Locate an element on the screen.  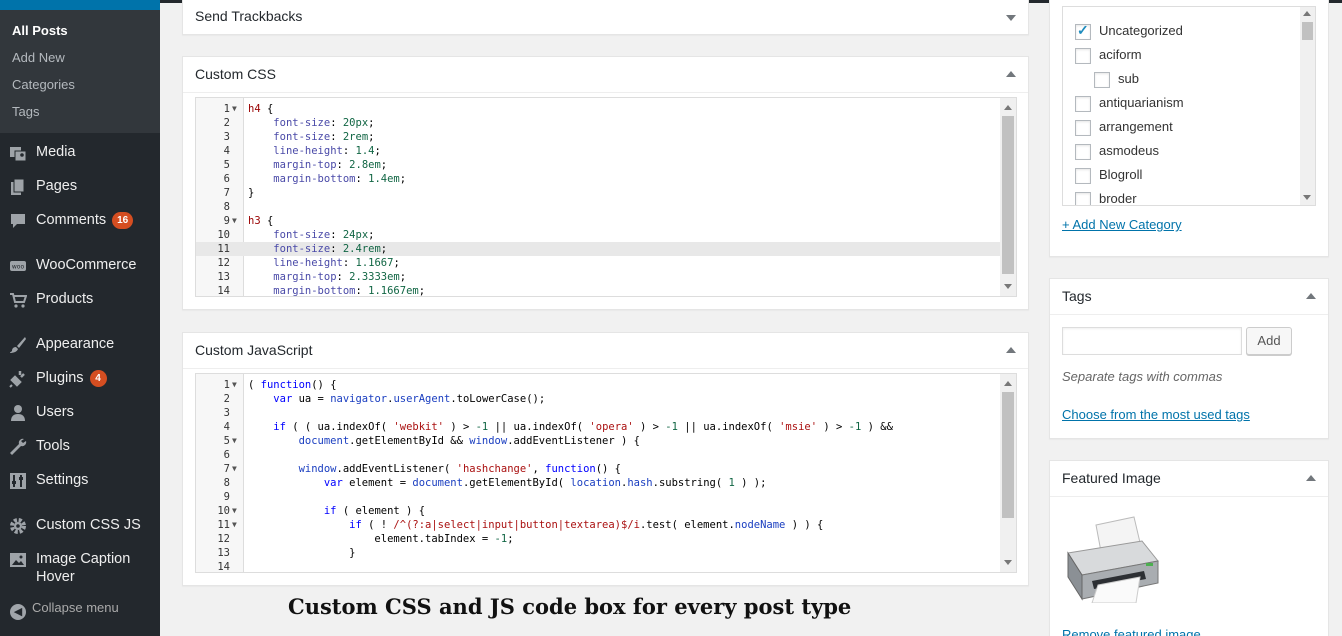
css-code-line: 6 margin-bottom: 1.4em; is located at coordinates (606, 179).